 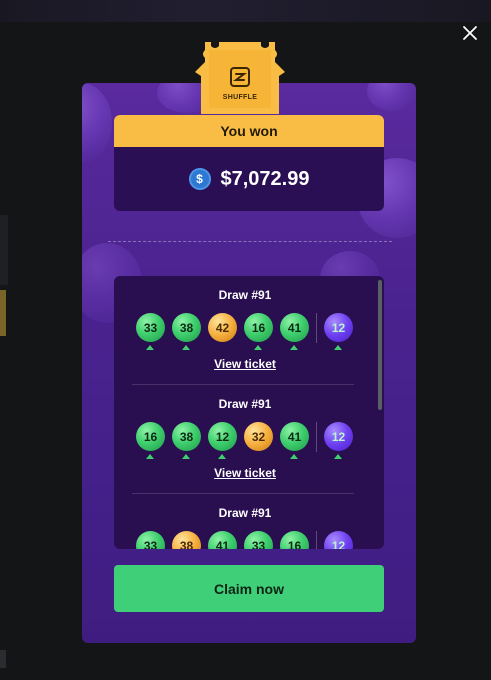 I want to click on draw-balls: 33 38 42 16 41 12, so click(x=251, y=332).